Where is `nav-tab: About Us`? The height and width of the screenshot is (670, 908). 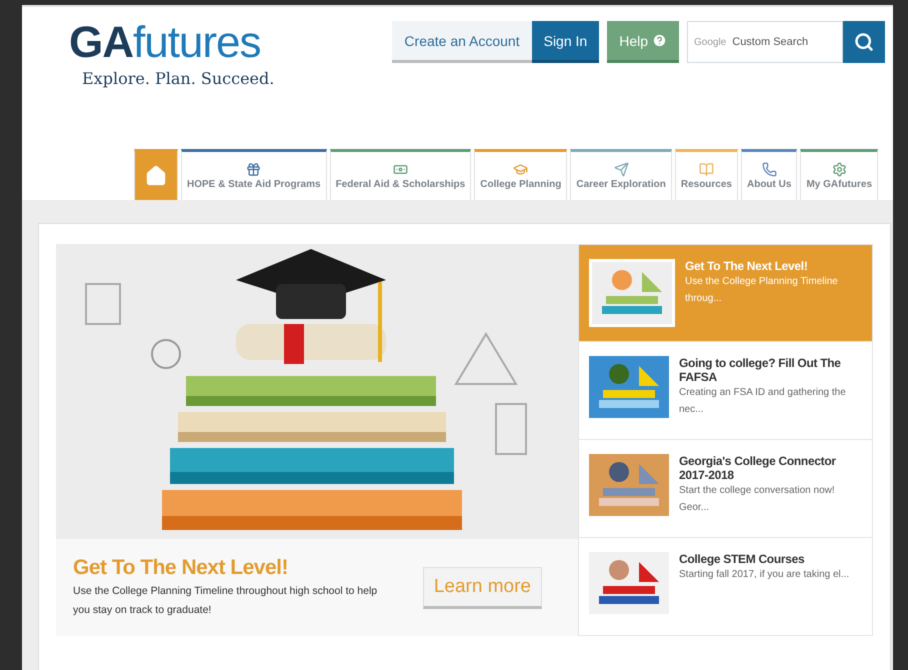 nav-tab: About Us is located at coordinates (769, 174).